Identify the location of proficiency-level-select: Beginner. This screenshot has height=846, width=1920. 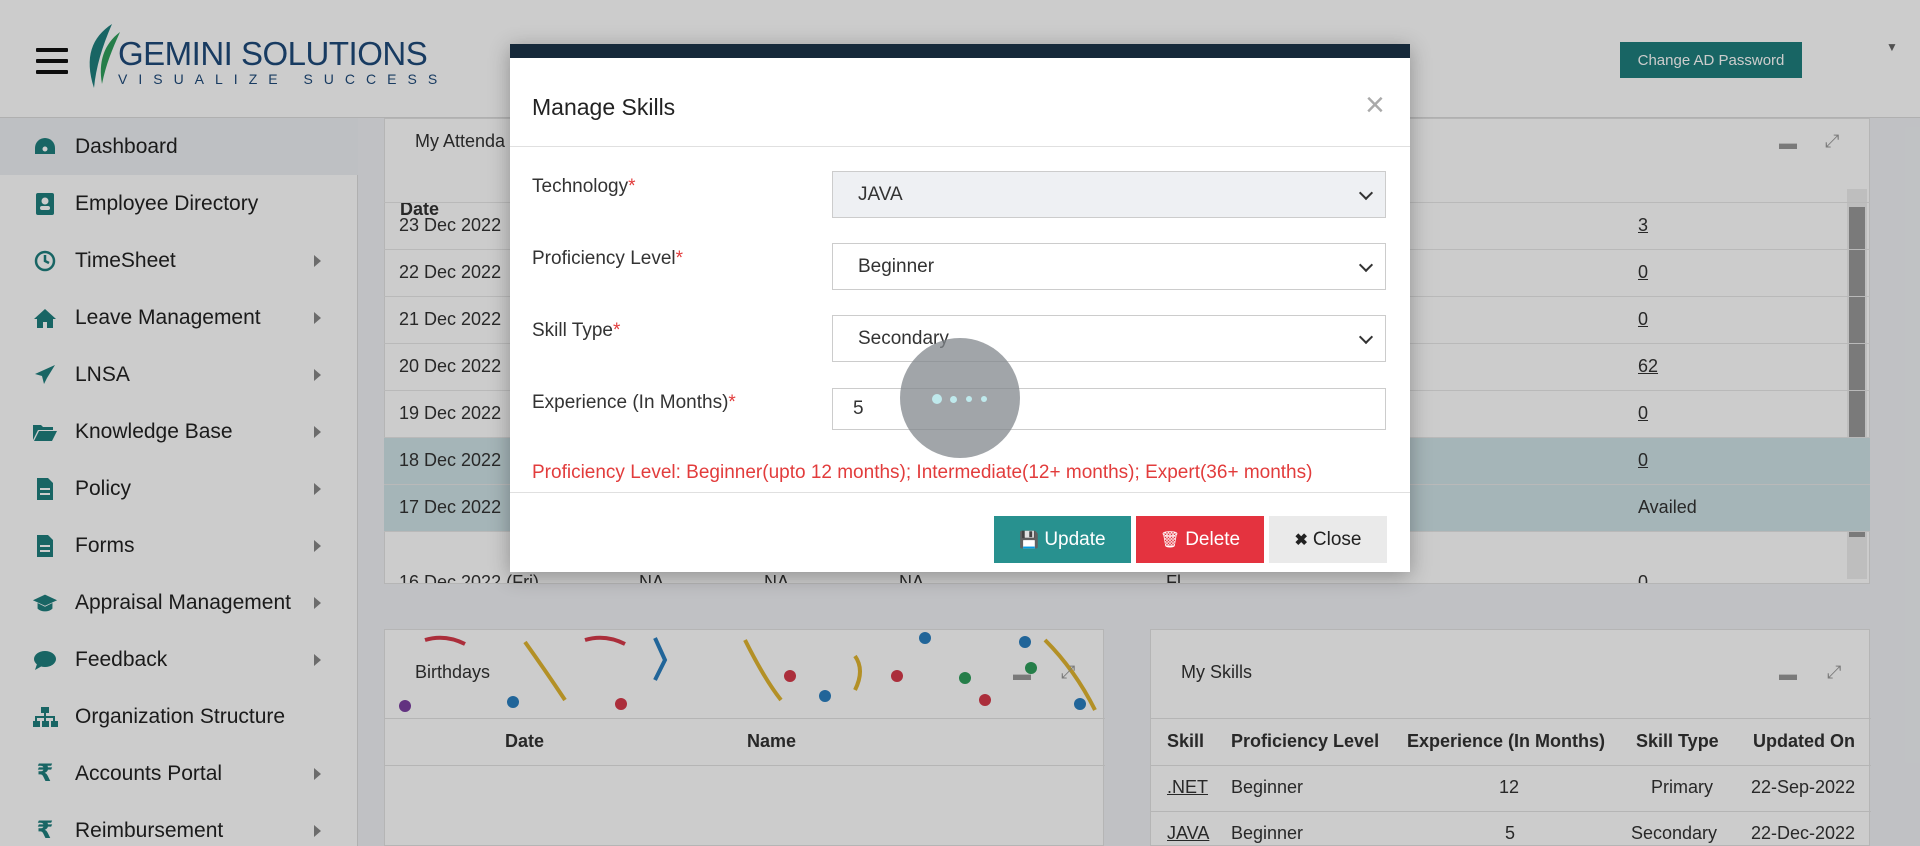
(1109, 266).